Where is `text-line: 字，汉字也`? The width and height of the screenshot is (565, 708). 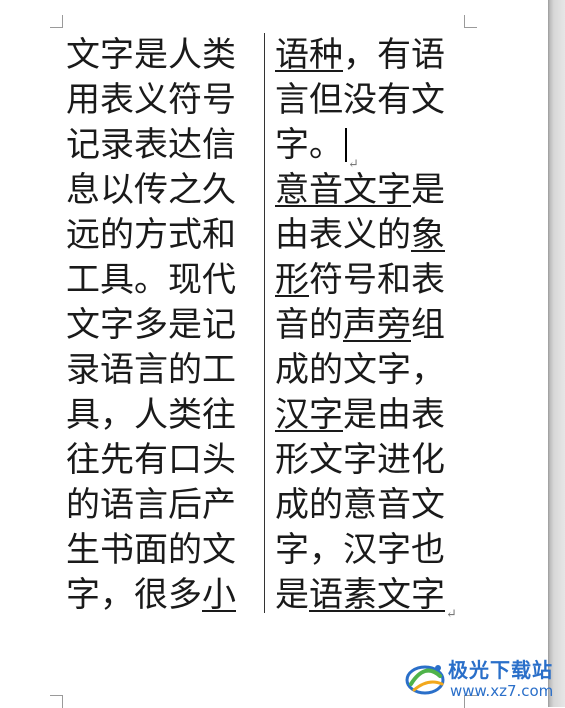 text-line: 字，汉字也 is located at coordinates (370, 550).